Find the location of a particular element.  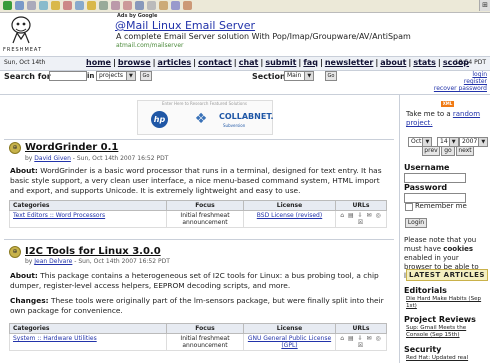

project-reviews-heading: Project Reviews is located at coordinates (440, 319).